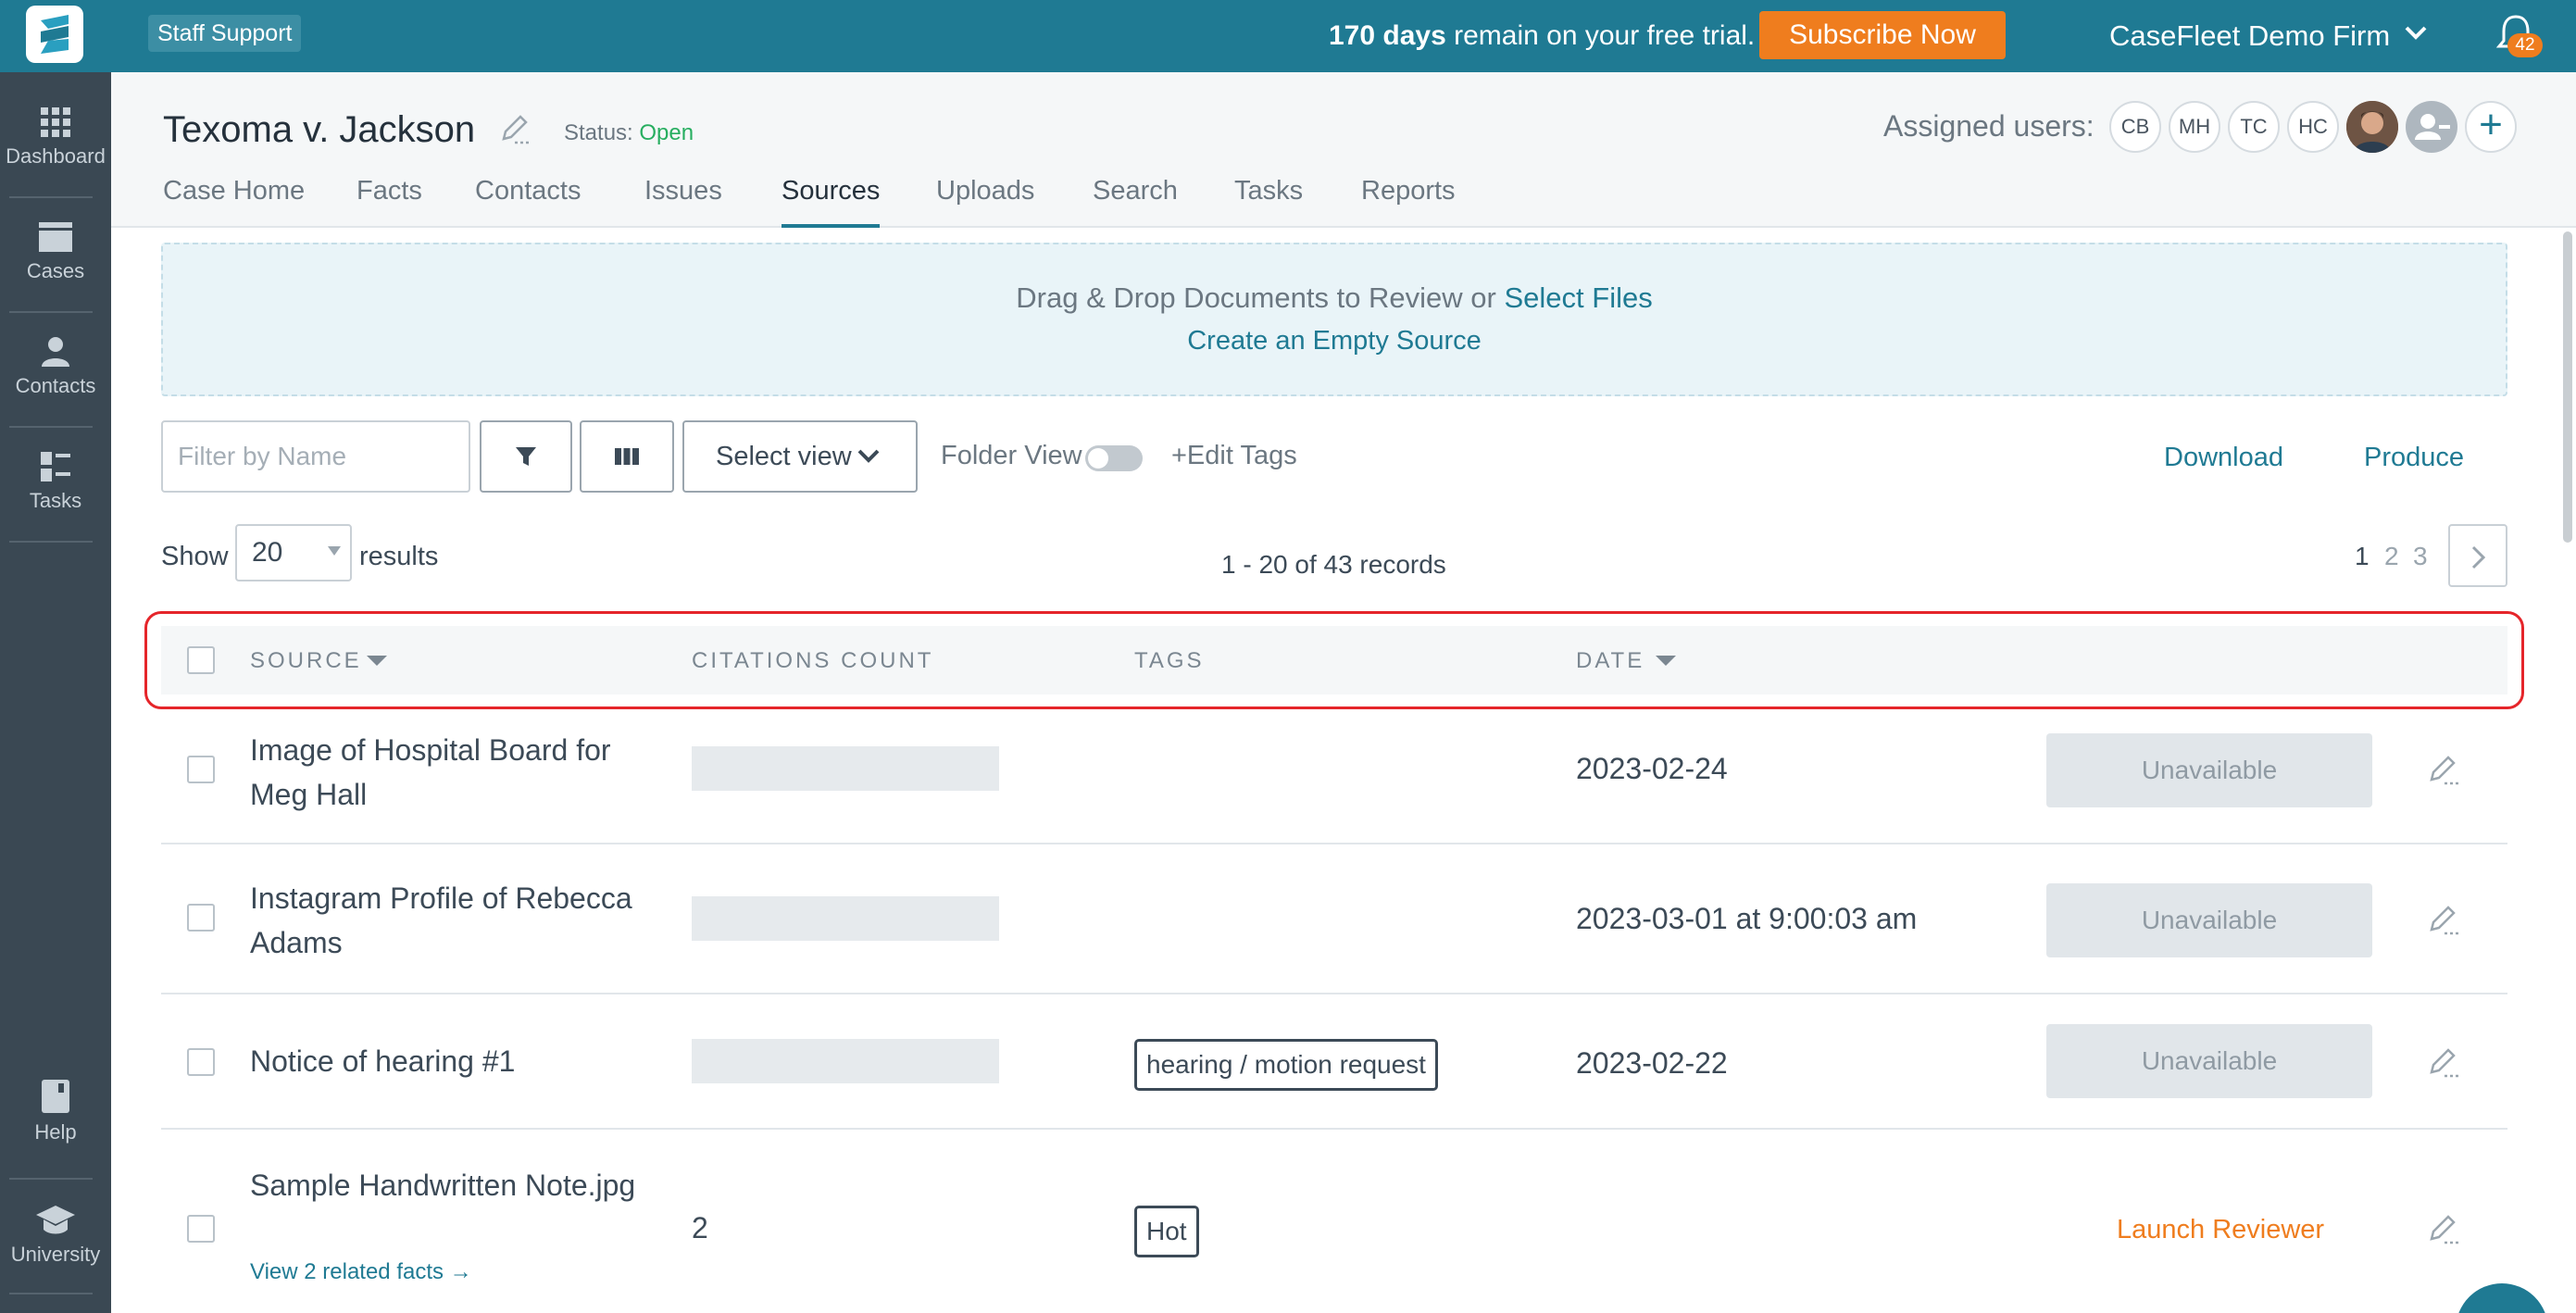 The height and width of the screenshot is (1313, 2576). What do you see at coordinates (2372, 127) in the screenshot?
I see `user-photo-avatar` at bounding box center [2372, 127].